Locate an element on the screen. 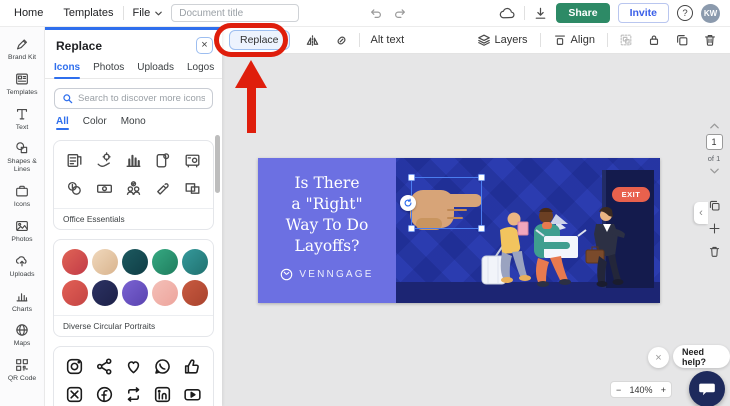 The width and height of the screenshot is (730, 406). replace-button: Replace is located at coordinates (259, 40).